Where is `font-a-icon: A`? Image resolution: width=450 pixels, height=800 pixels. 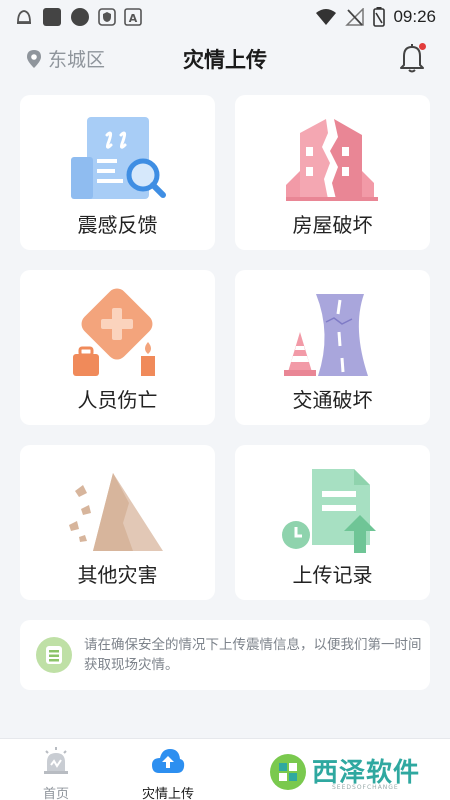 font-a-icon: A is located at coordinates (133, 17).